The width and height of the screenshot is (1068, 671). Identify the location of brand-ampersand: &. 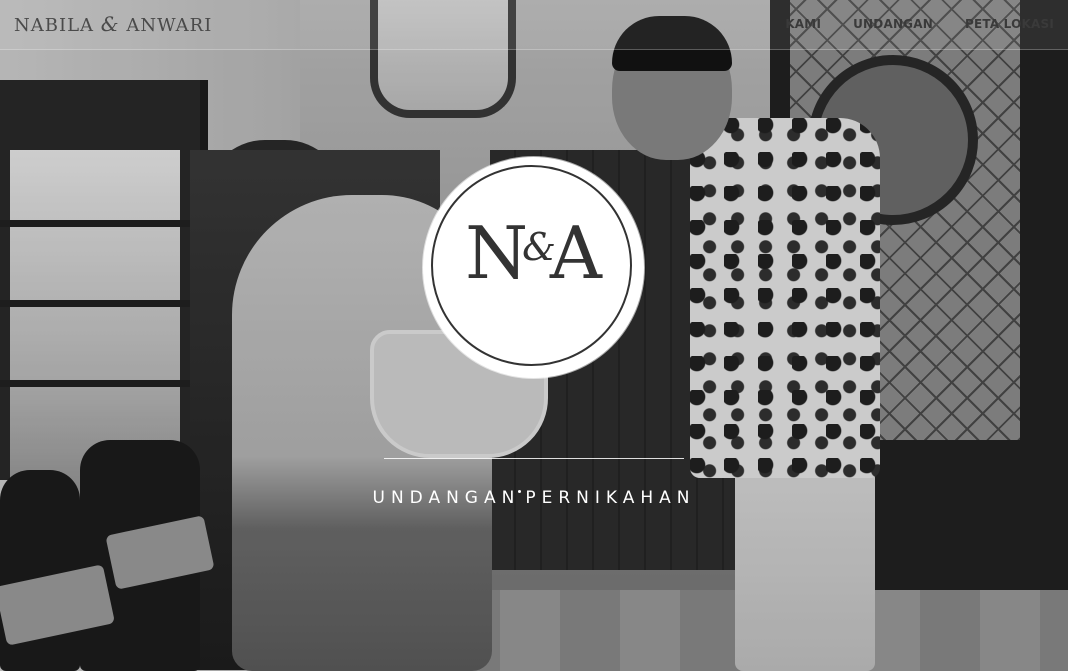
(110, 24).